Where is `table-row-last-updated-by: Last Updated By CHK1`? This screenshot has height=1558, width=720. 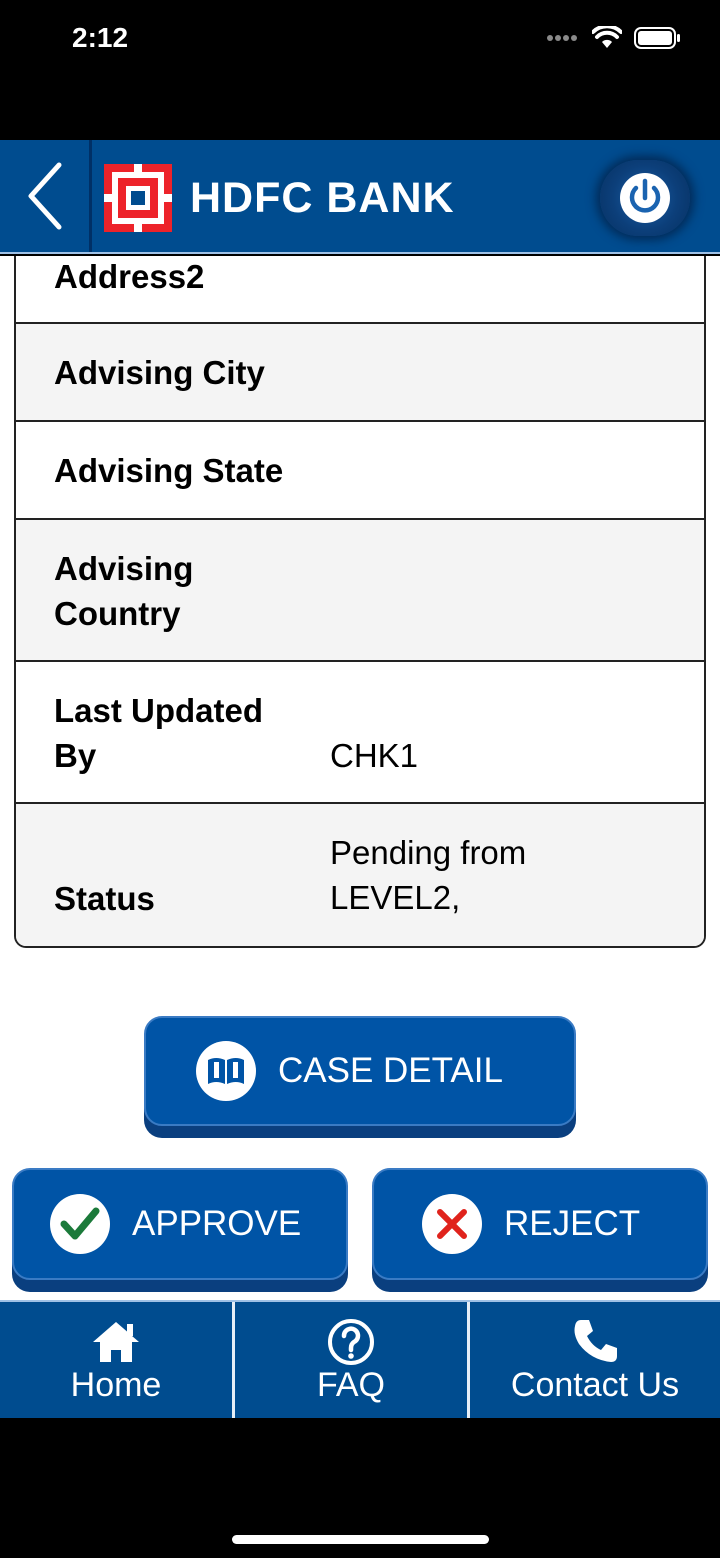
table-row-last-updated-by: Last Updated By CHK1 is located at coordinates (360, 733).